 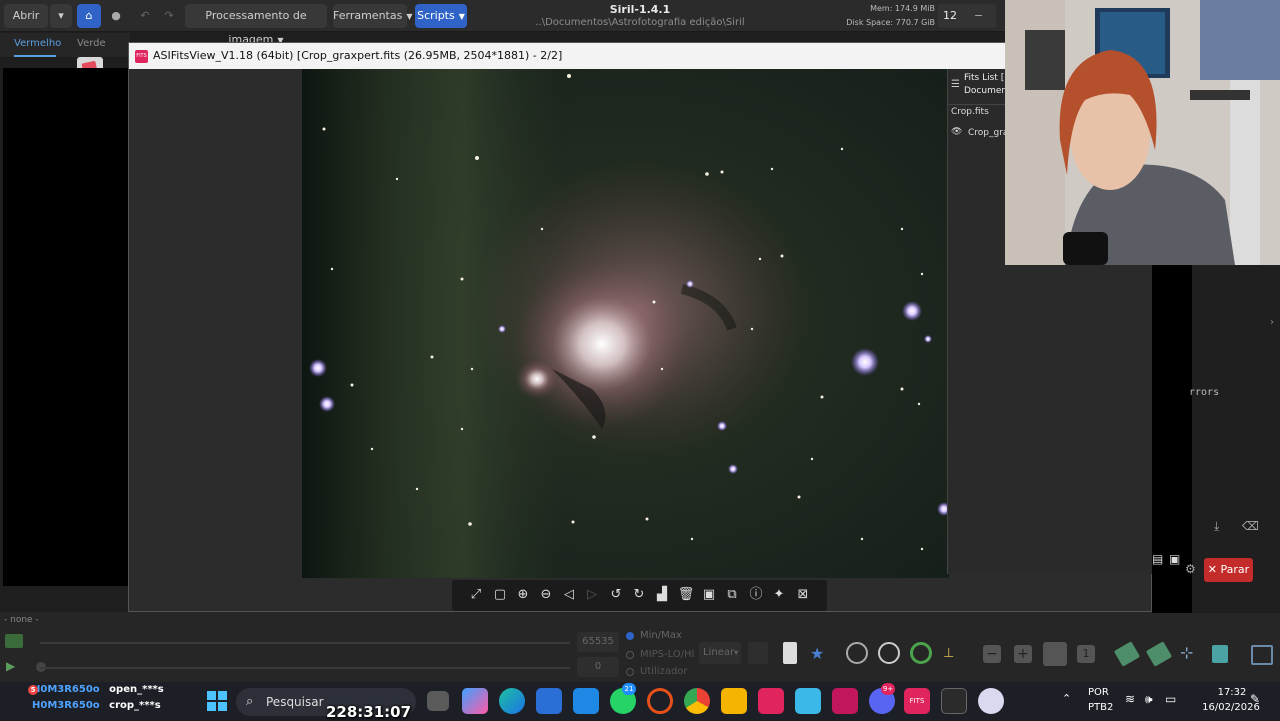 What do you see at coordinates (758, 653) in the screenshot?
I see `color-mode-button` at bounding box center [758, 653].